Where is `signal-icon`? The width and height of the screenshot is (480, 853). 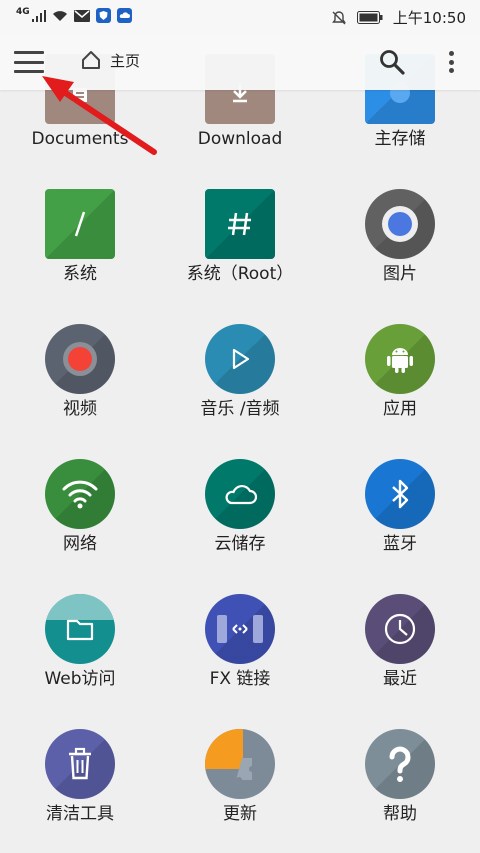 signal-icon is located at coordinates (38, 15).